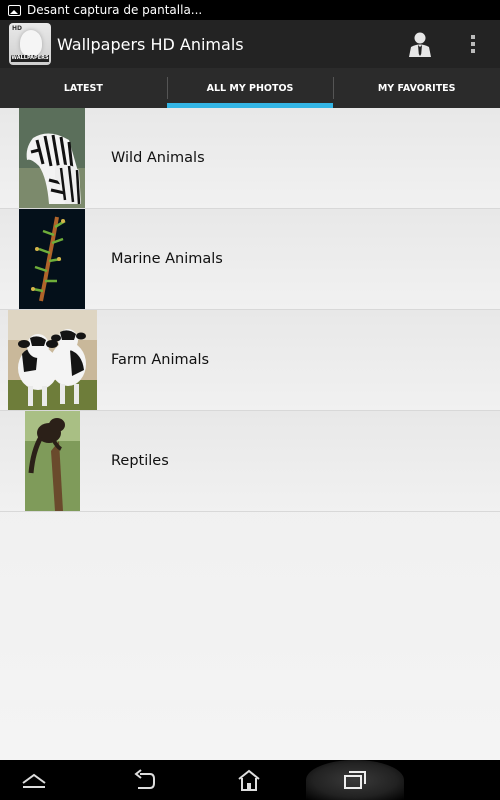 The height and width of the screenshot is (800, 500). I want to click on white-lion-face, so click(31, 43).